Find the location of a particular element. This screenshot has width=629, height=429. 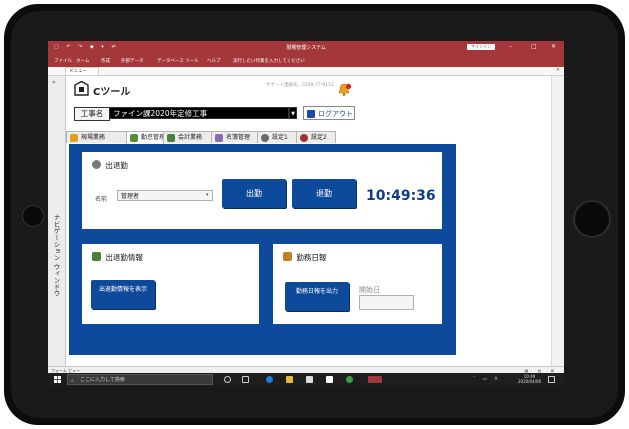

logo-icon is located at coordinates (81, 88).